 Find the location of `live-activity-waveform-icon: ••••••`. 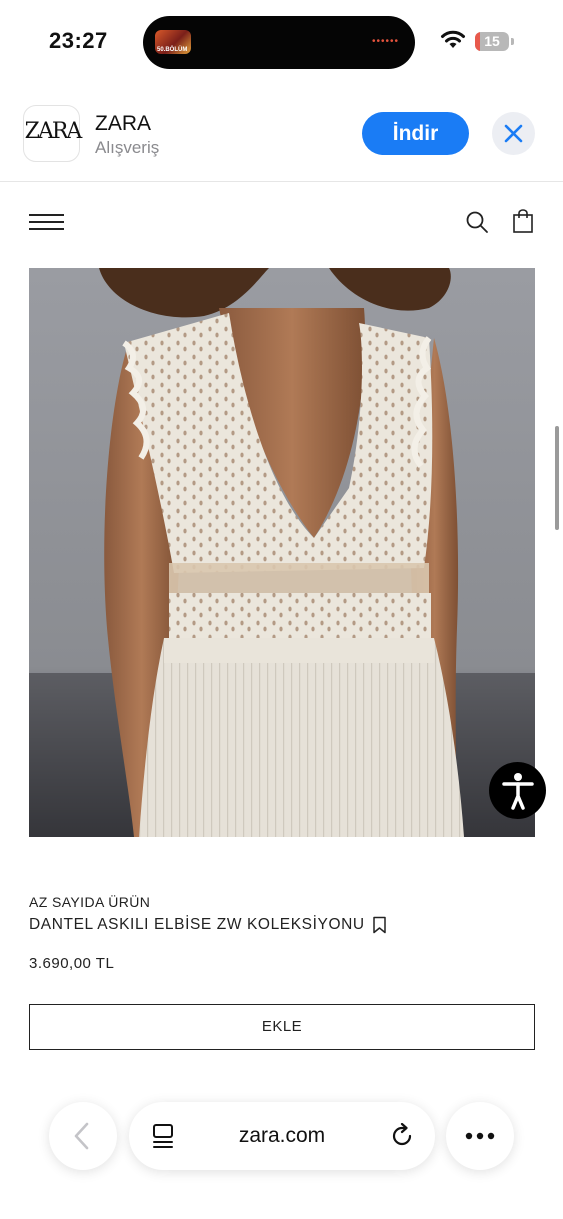

live-activity-waveform-icon: •••••• is located at coordinates (385, 41).